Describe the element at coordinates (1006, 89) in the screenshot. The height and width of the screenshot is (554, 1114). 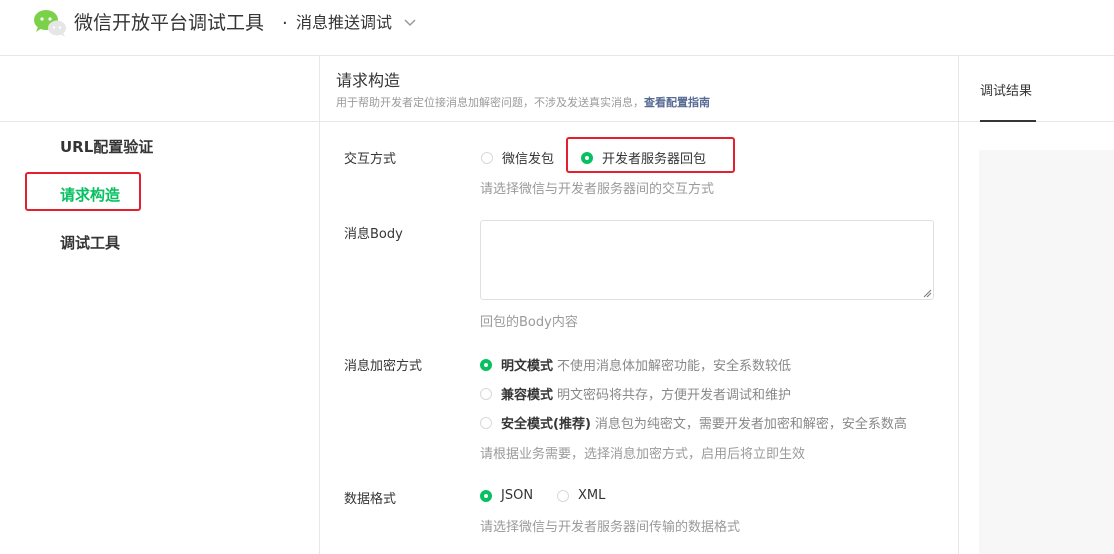
I see `tab-debug-result: 调试结果` at that location.